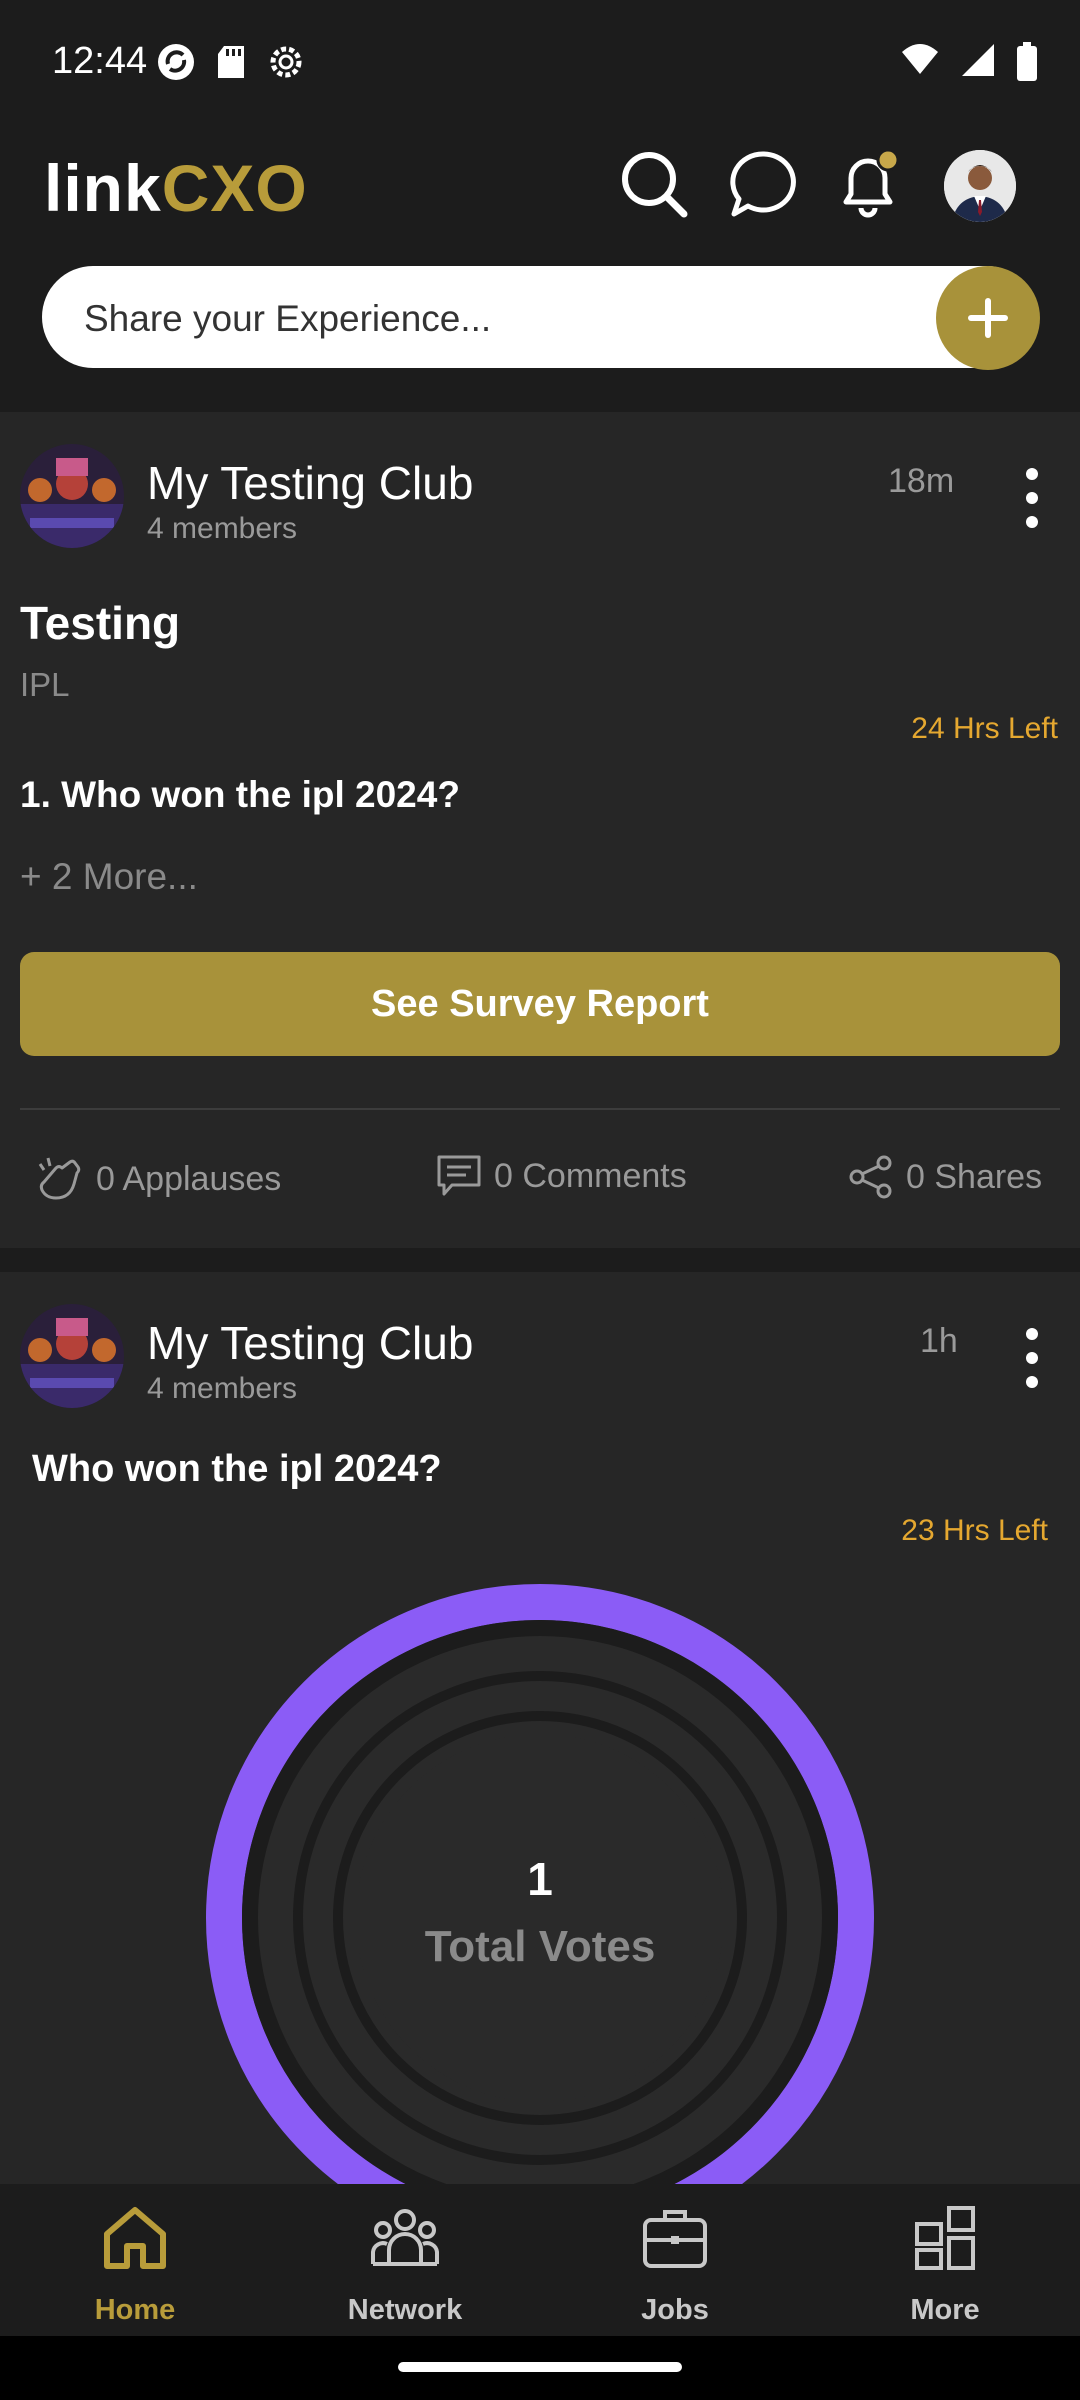  Describe the element at coordinates (590, 1175) in the screenshot. I see `comments-count: 0 Comments` at that location.